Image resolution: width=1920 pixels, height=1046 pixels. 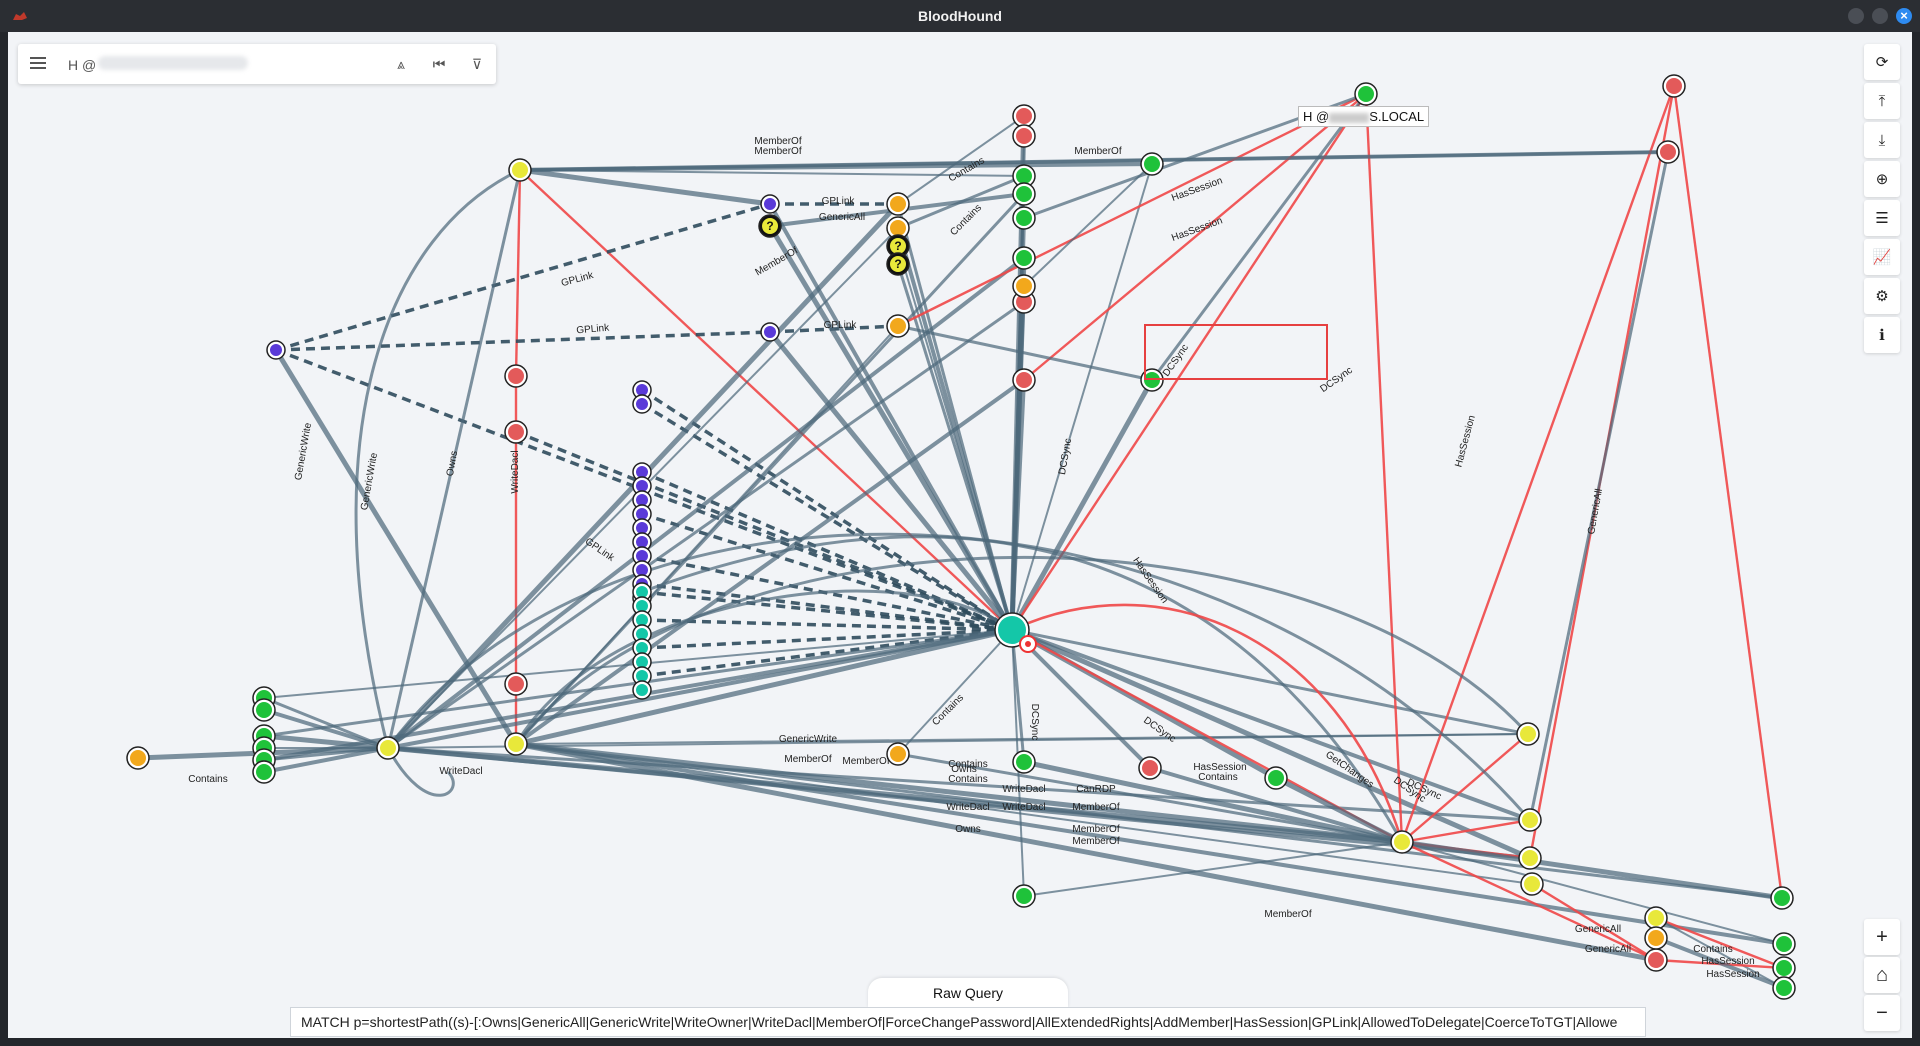 I want to click on download-icon: ⤓, so click(x=1882, y=140).